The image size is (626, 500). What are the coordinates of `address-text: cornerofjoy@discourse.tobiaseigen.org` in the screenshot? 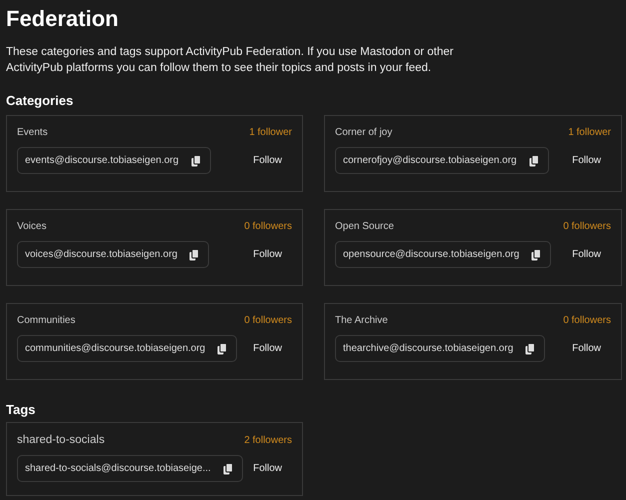 It's located at (430, 160).